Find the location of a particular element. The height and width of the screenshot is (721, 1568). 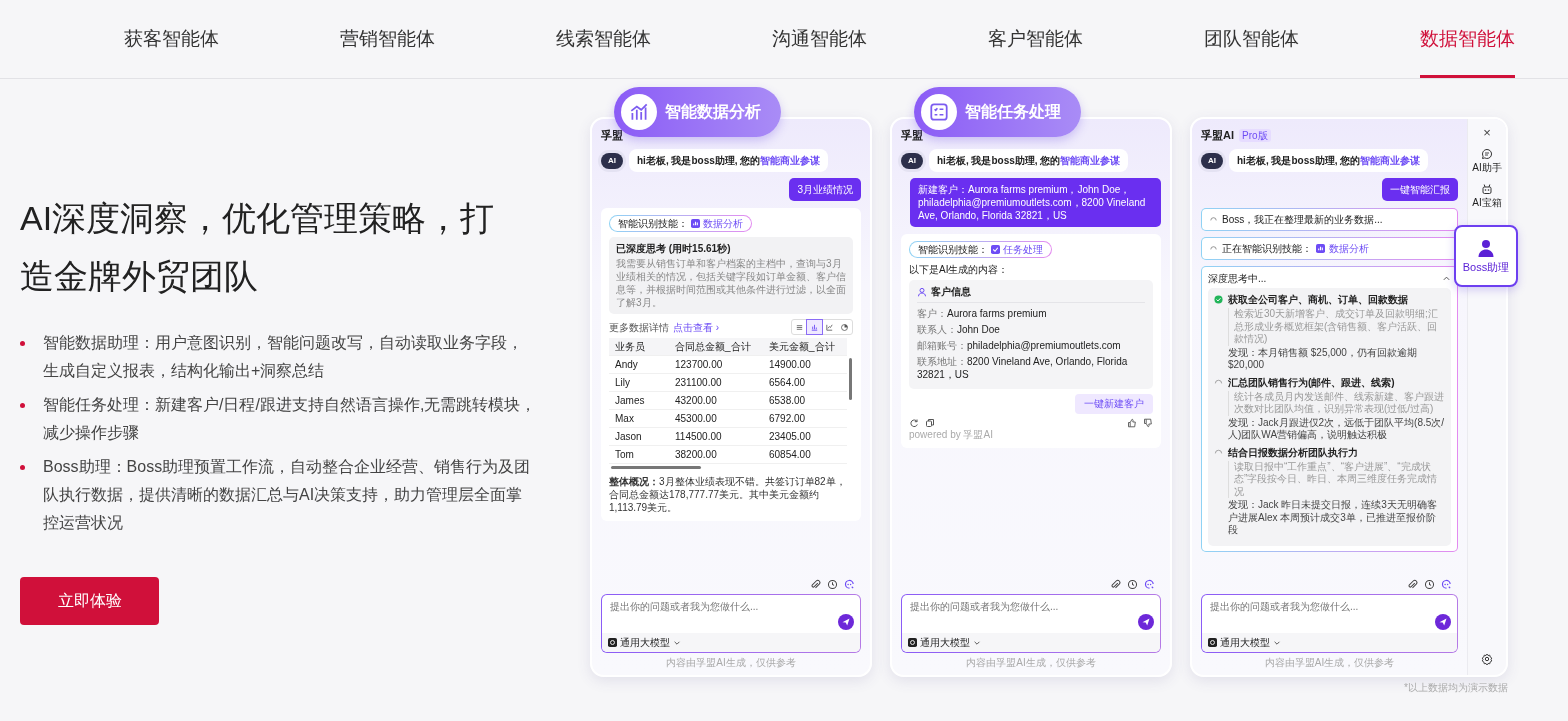

customer-field: 联系地址：8200 Vineland Ave, Orlando, Florida 32821，US is located at coordinates (1031, 368).